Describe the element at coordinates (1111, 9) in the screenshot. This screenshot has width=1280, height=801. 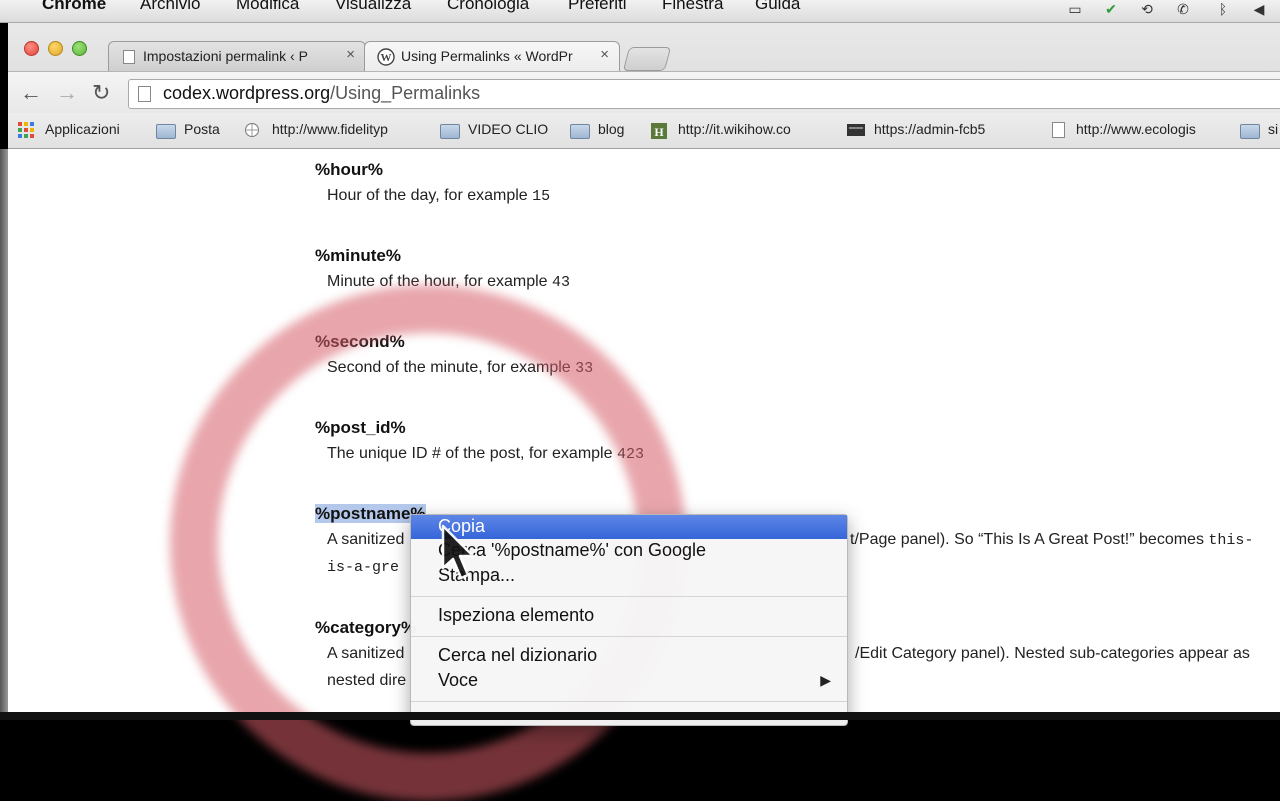
I see `sync-icon: ✔` at that location.